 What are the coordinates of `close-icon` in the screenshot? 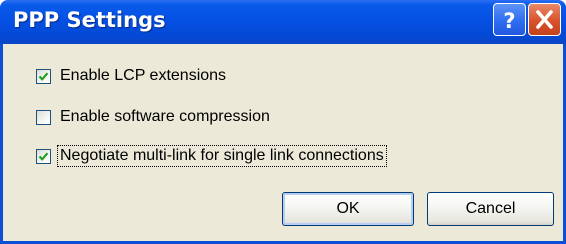 It's located at (544, 19).